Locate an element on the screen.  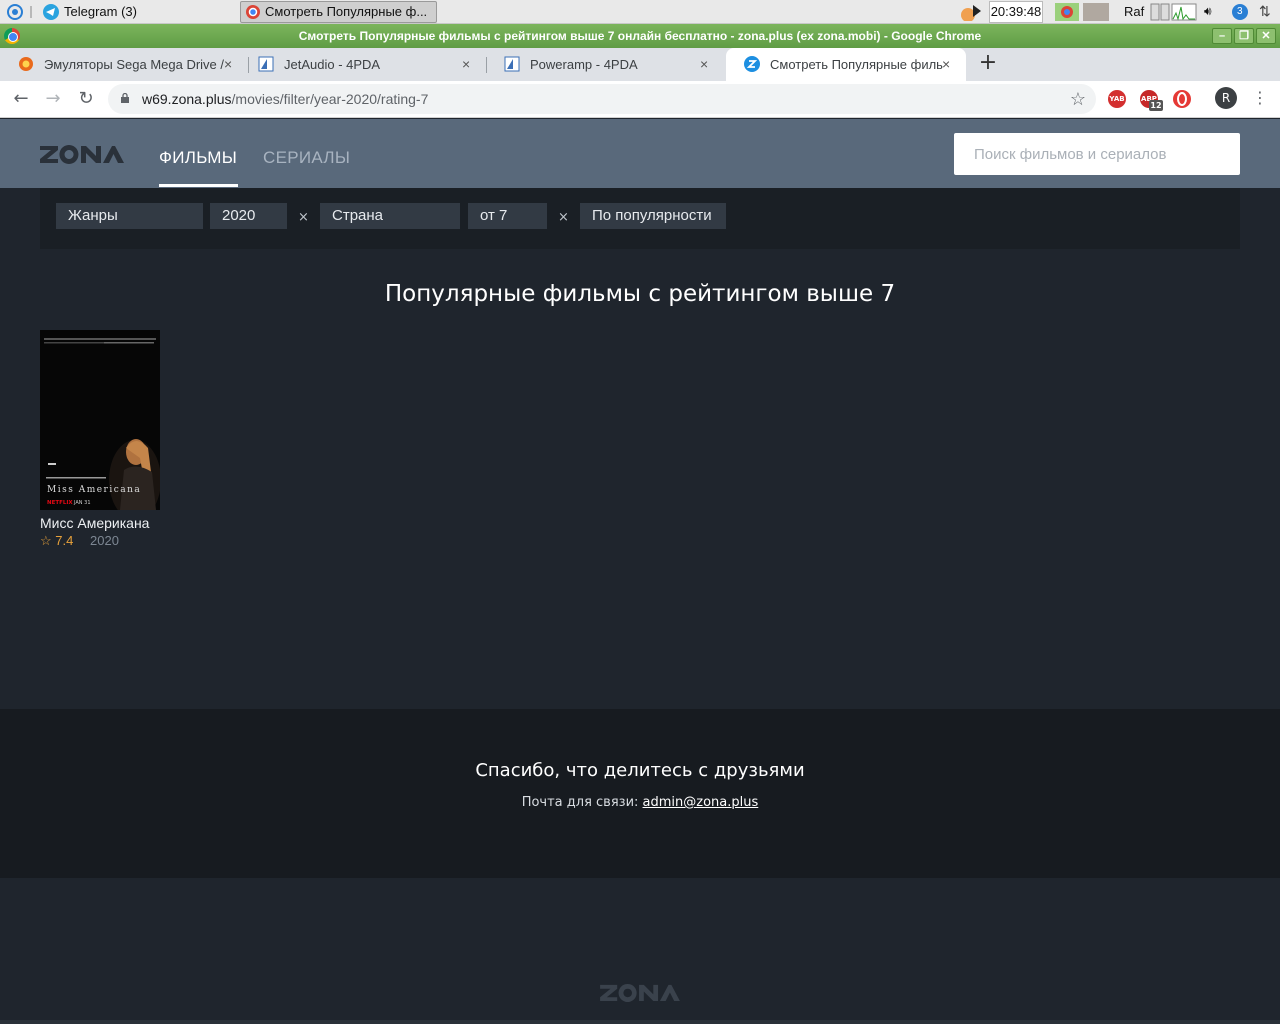
minimize-icon: – is located at coordinates (1222, 36).